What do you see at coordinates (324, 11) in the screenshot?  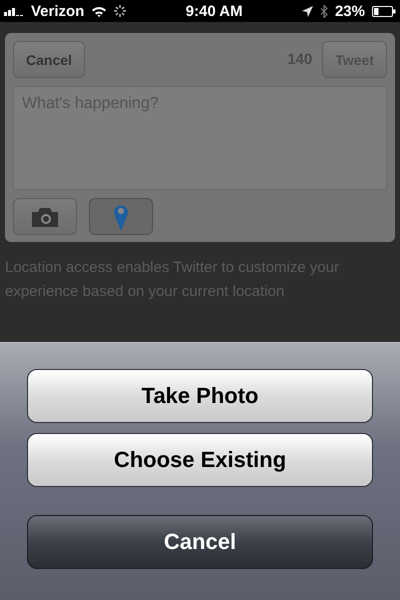 I see `bluetooth-icon` at bounding box center [324, 11].